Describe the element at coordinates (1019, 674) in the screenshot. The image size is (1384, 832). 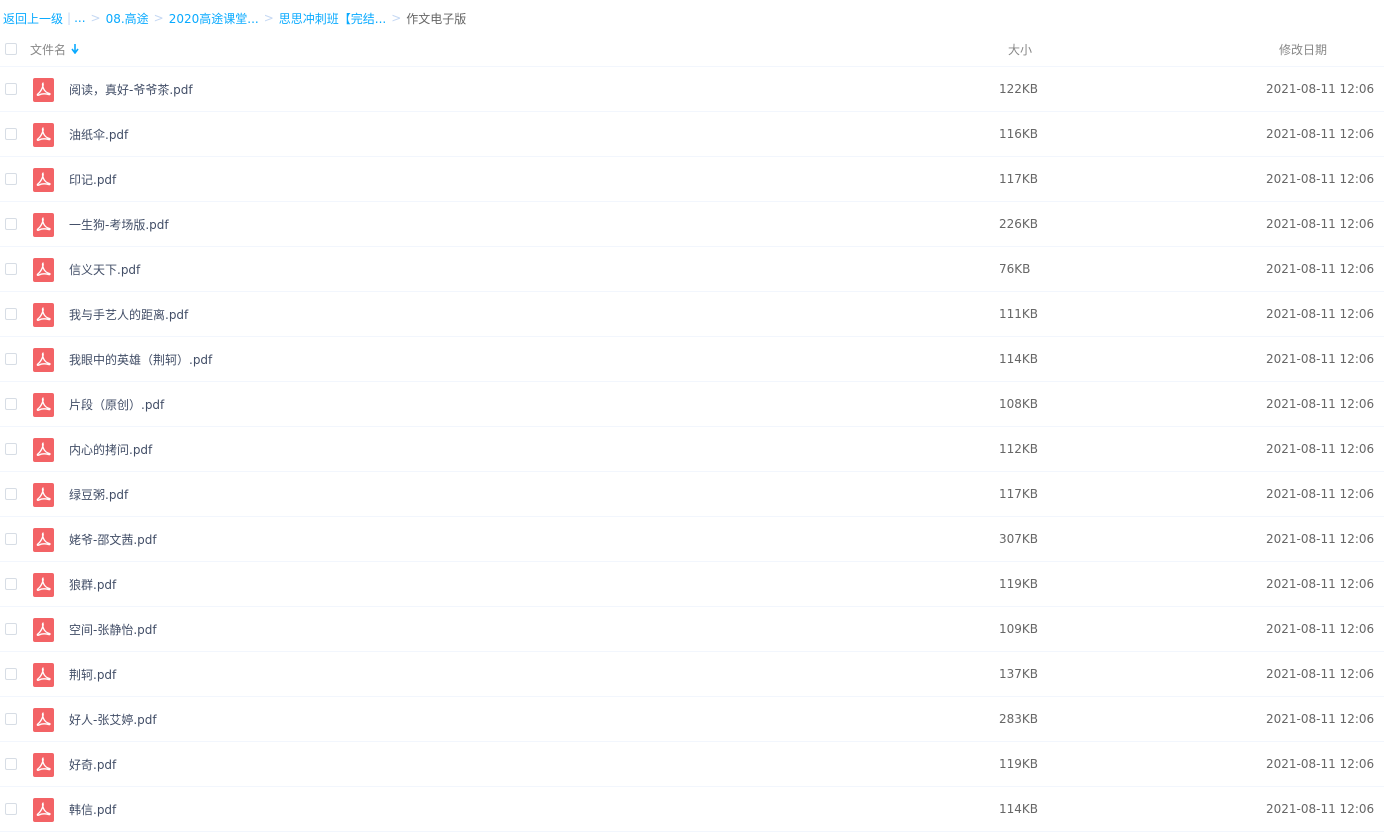
I see `file-size: 137KB` at that location.